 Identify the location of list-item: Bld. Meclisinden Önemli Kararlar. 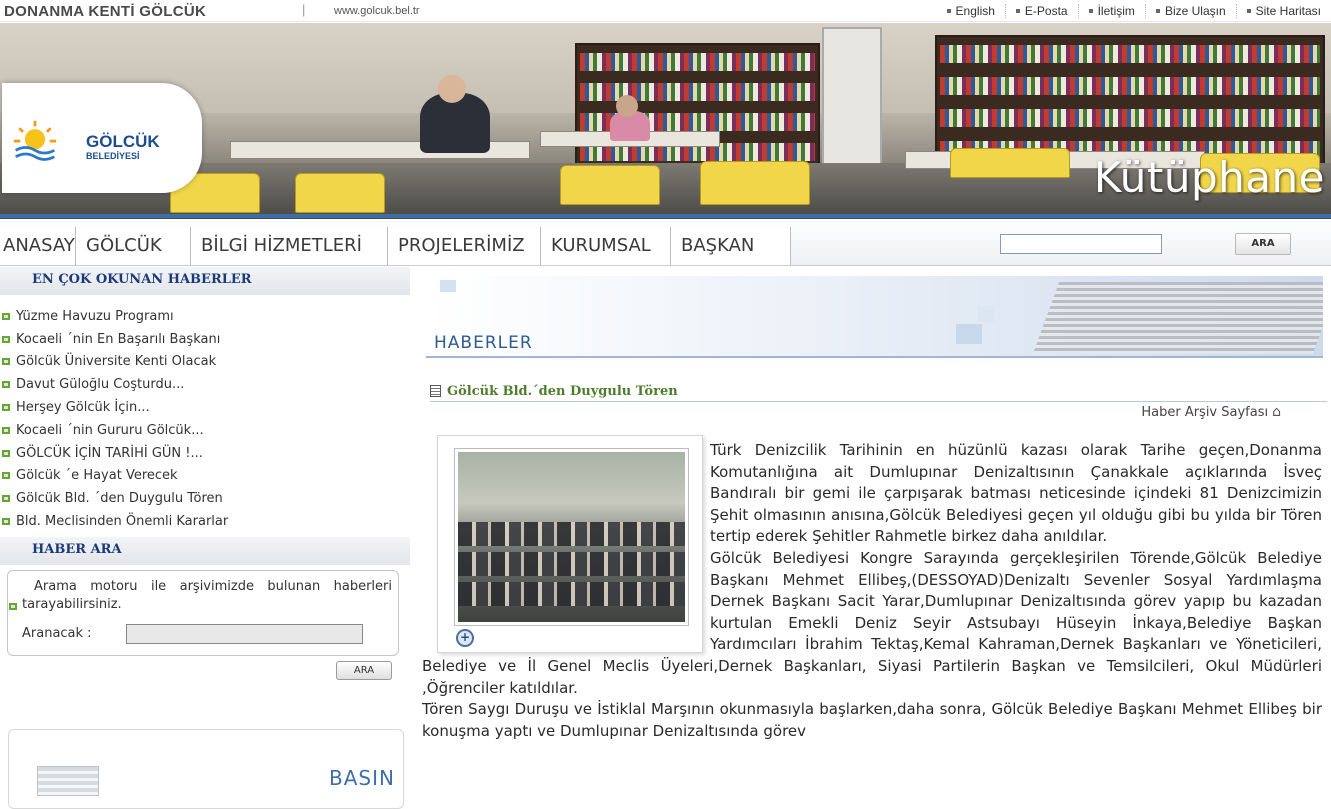
(205, 521).